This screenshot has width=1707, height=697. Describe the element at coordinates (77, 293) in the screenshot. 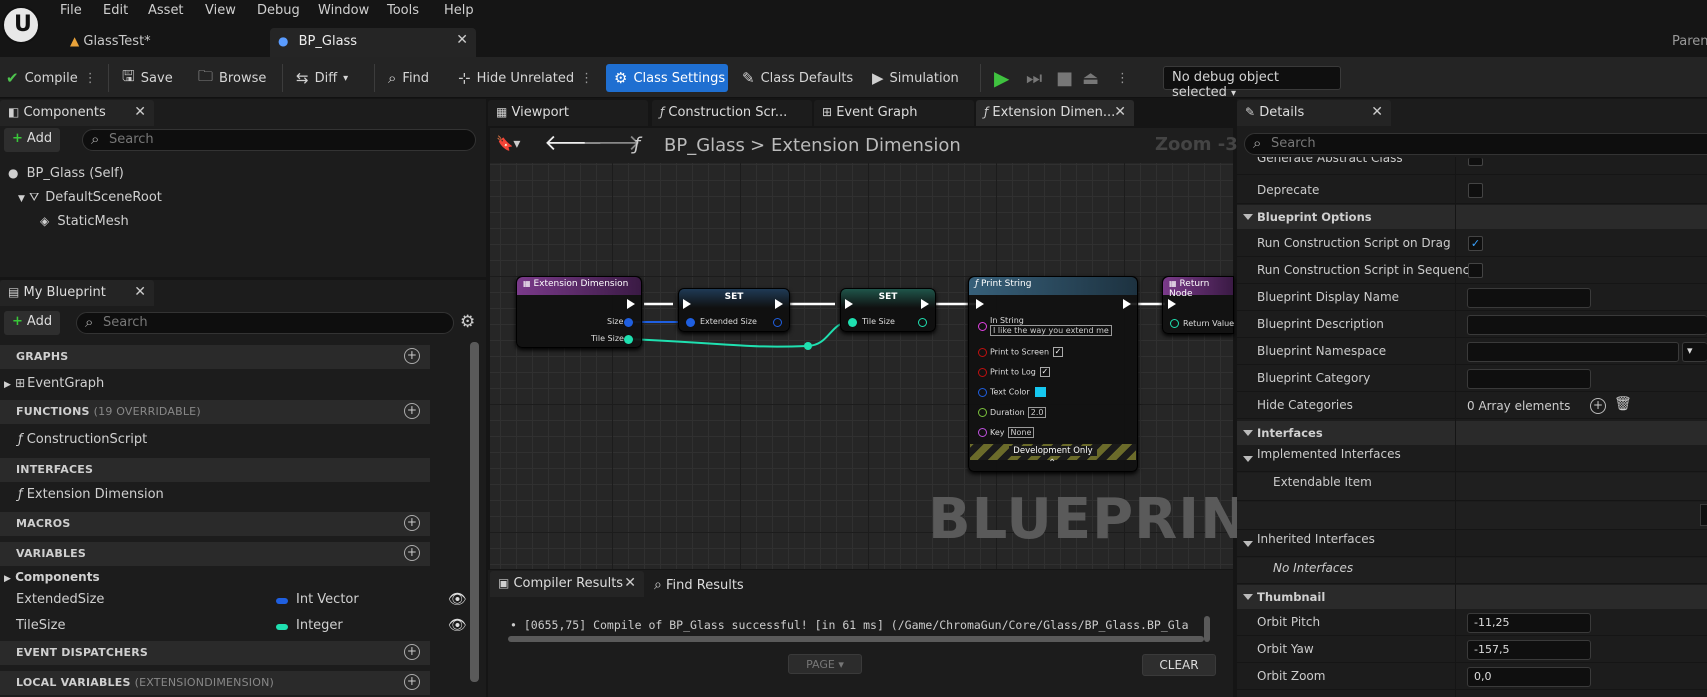

I see `my-blueprint-tab: ▤ My Blueprint ✕` at that location.